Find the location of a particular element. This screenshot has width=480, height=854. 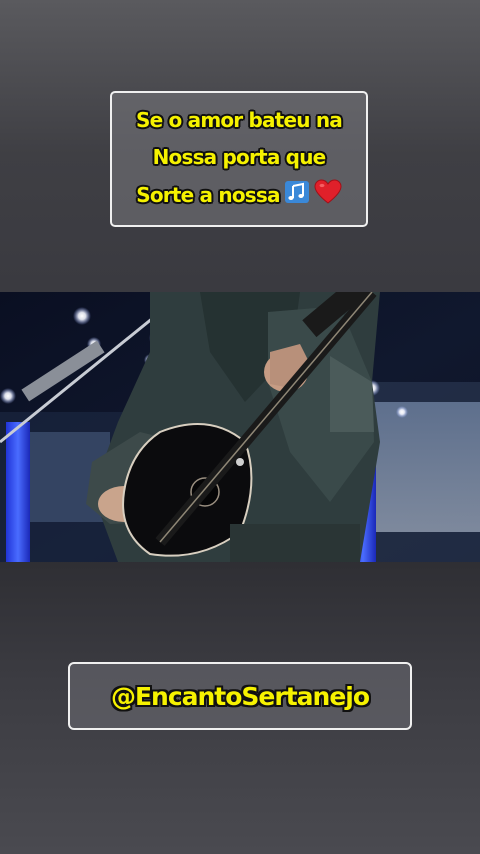

channel-handle: @EncantoSertanejo is located at coordinates (240, 696).